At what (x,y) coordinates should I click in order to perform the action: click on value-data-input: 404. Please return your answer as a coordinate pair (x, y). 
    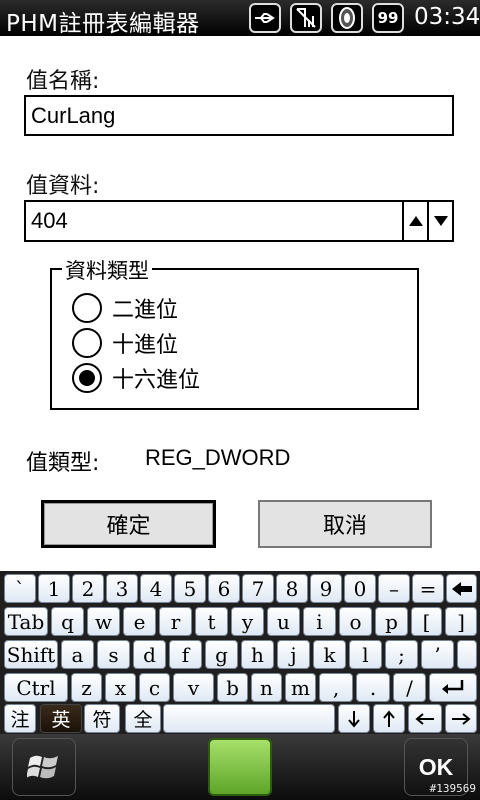
    Looking at the image, I should click on (214, 221).